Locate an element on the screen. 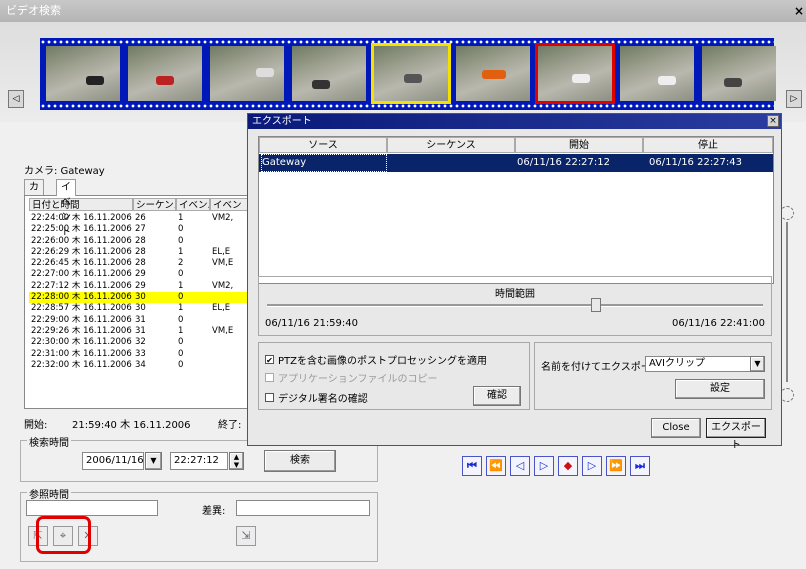 The height and width of the screenshot is (569, 806). step-back-icon: ◁ is located at coordinates (520, 465).